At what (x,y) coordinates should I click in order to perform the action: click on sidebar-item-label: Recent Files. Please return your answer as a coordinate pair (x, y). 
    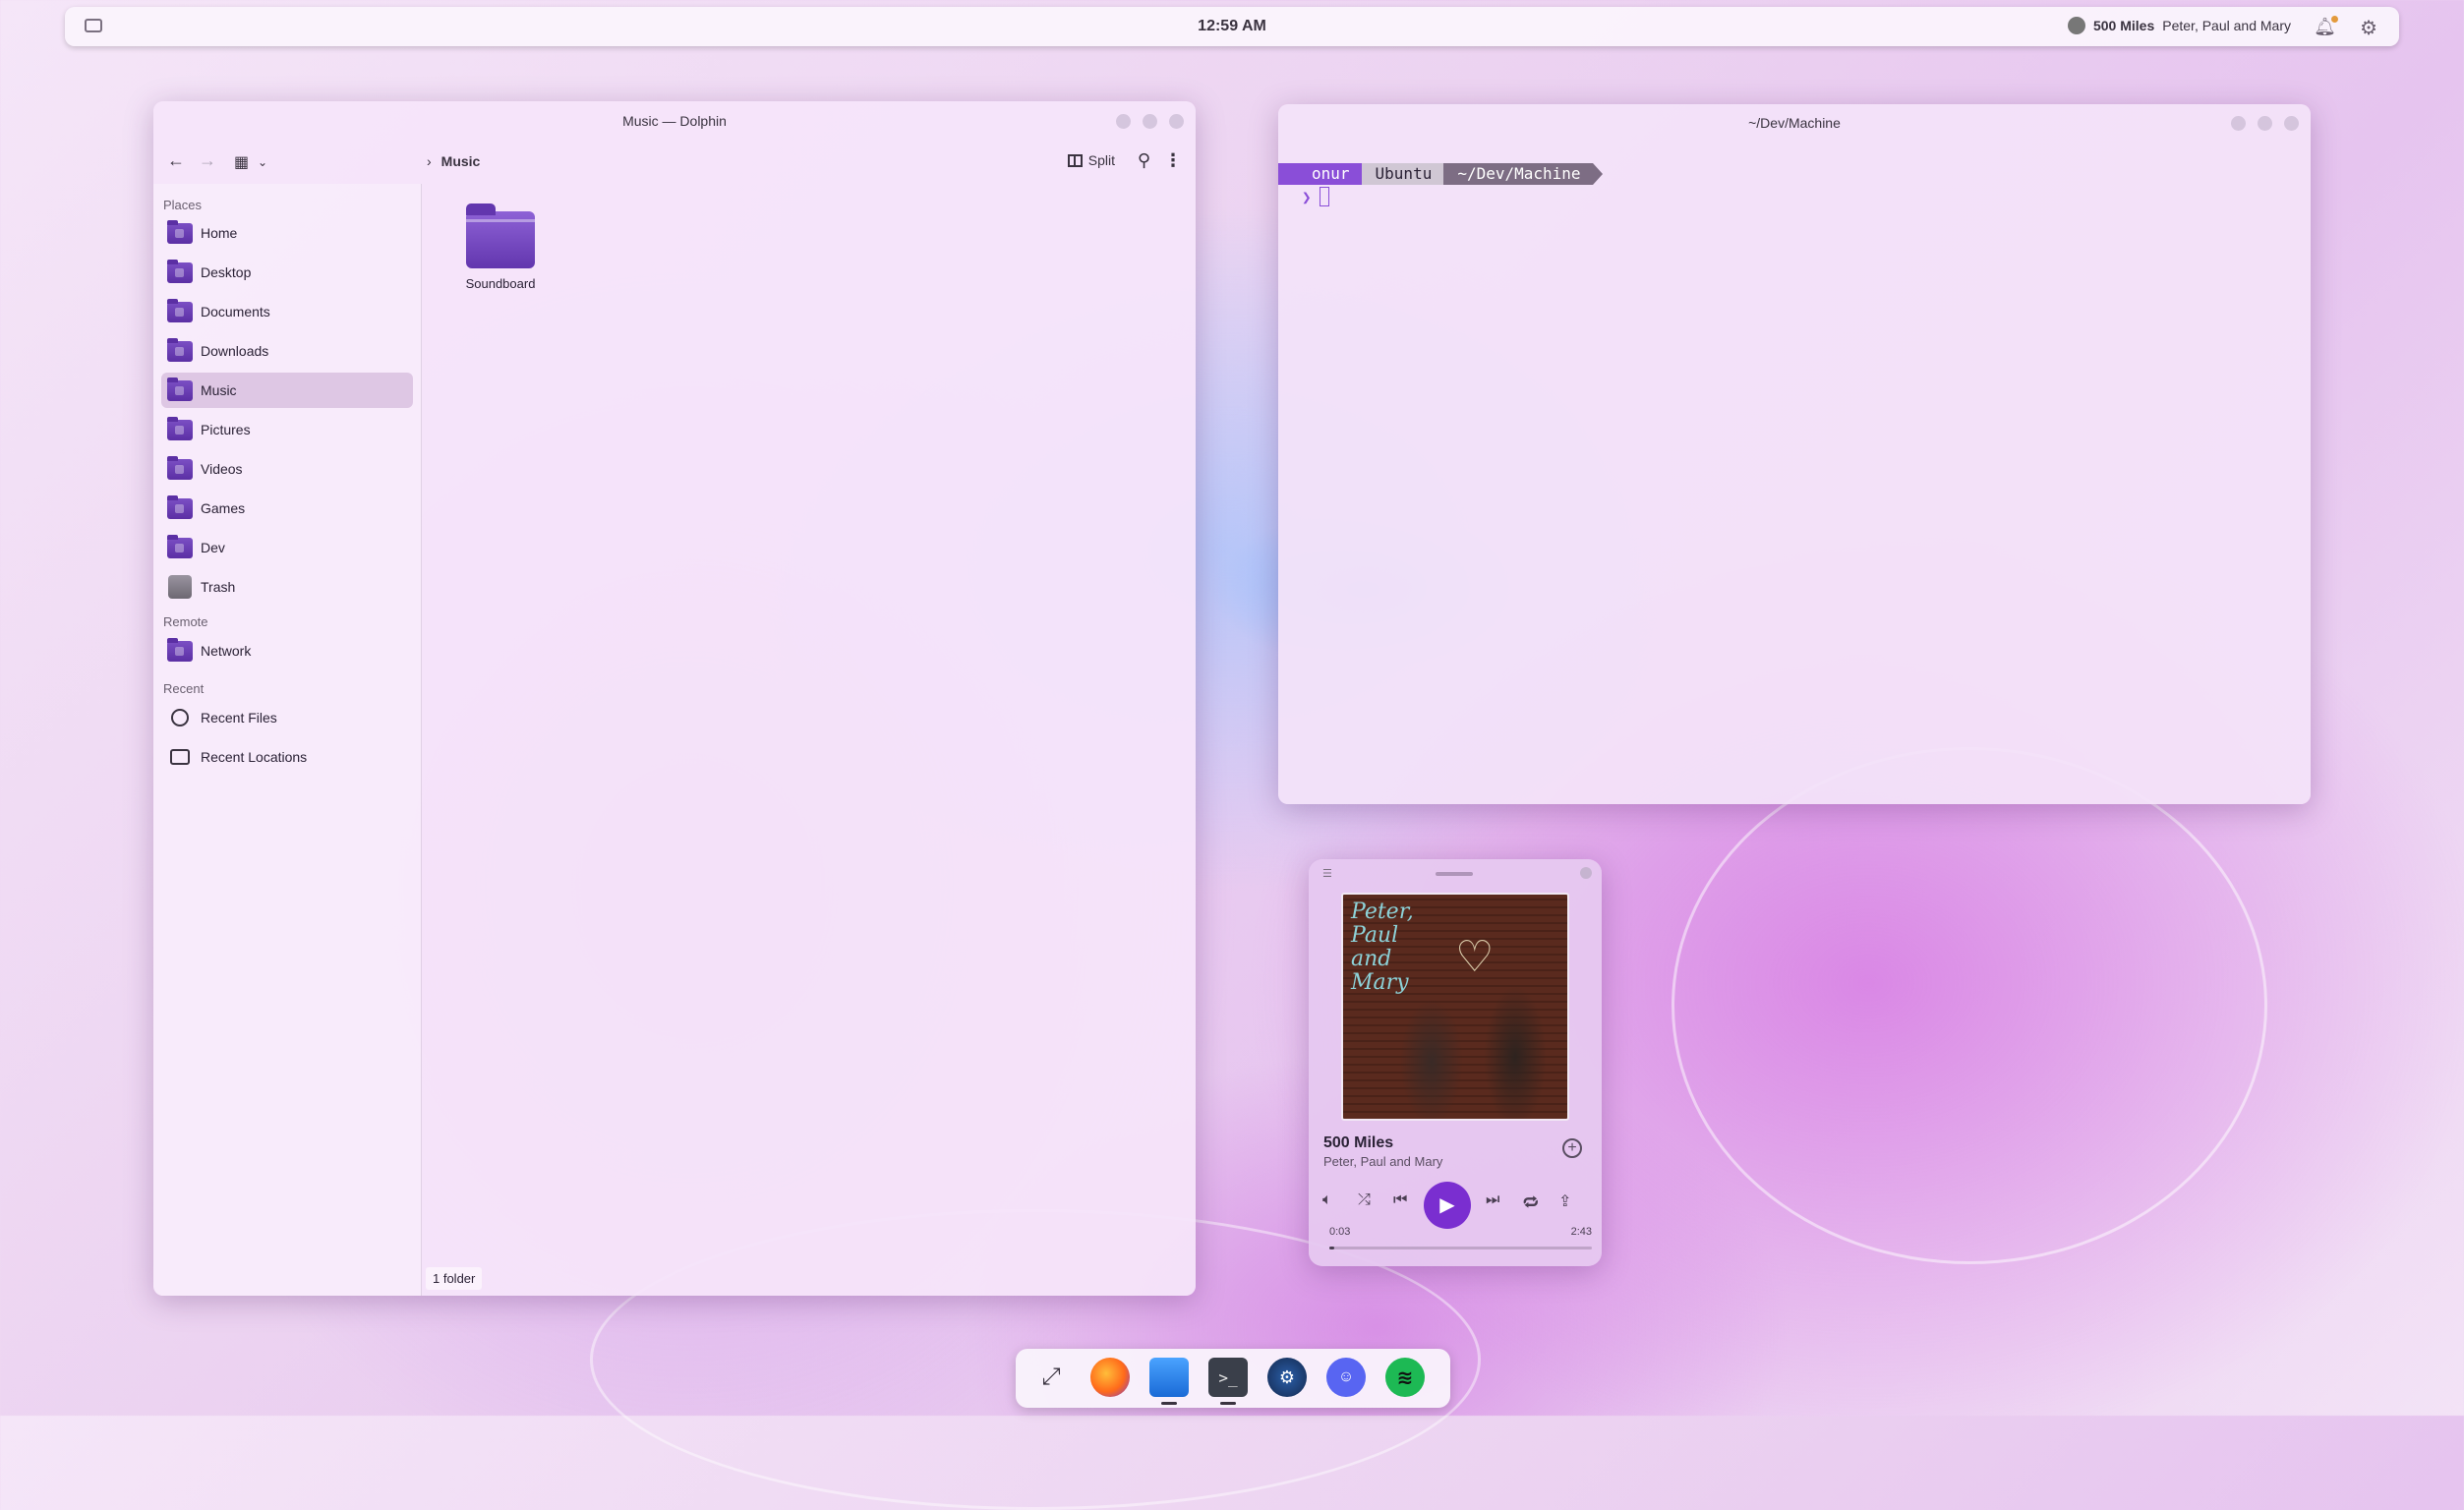
    Looking at the image, I should click on (239, 718).